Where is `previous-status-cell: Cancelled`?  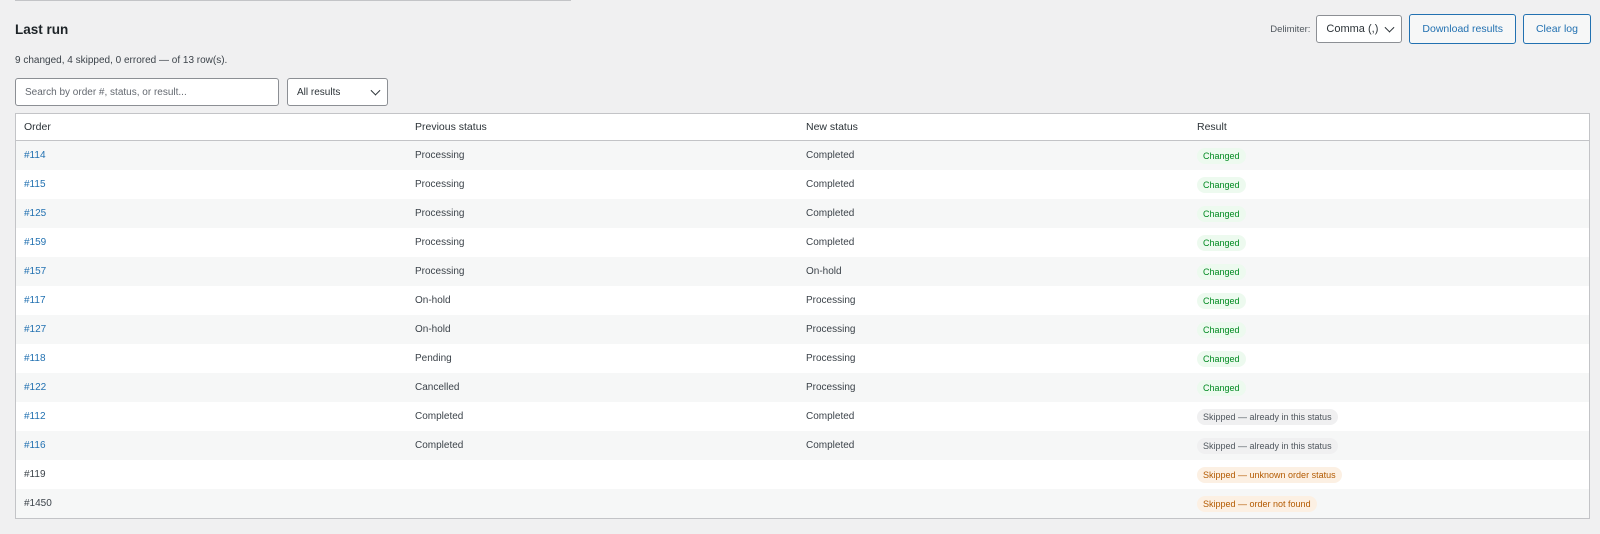 previous-status-cell: Cancelled is located at coordinates (602, 387).